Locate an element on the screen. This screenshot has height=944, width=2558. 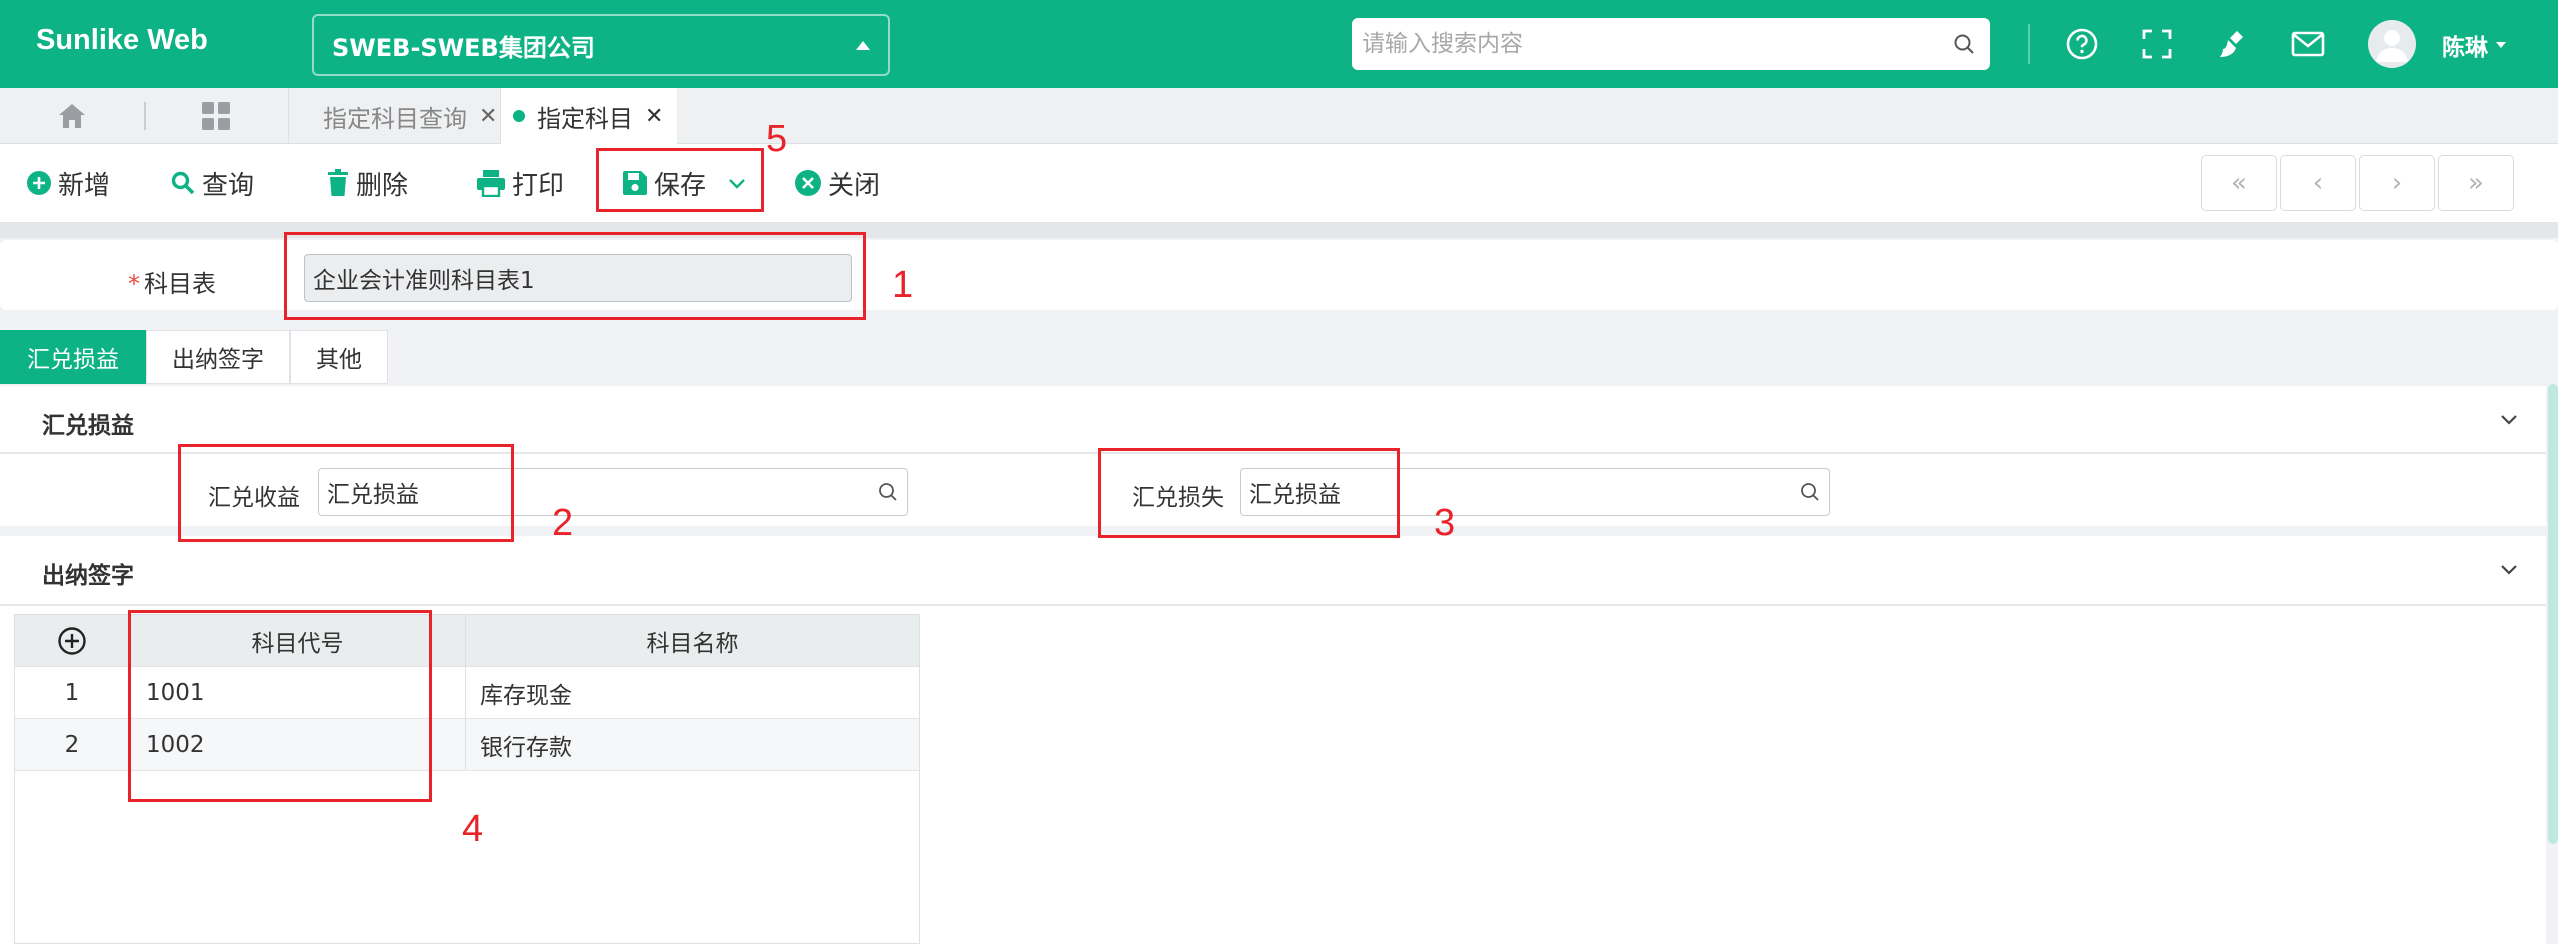
print-icon is located at coordinates (491, 183).